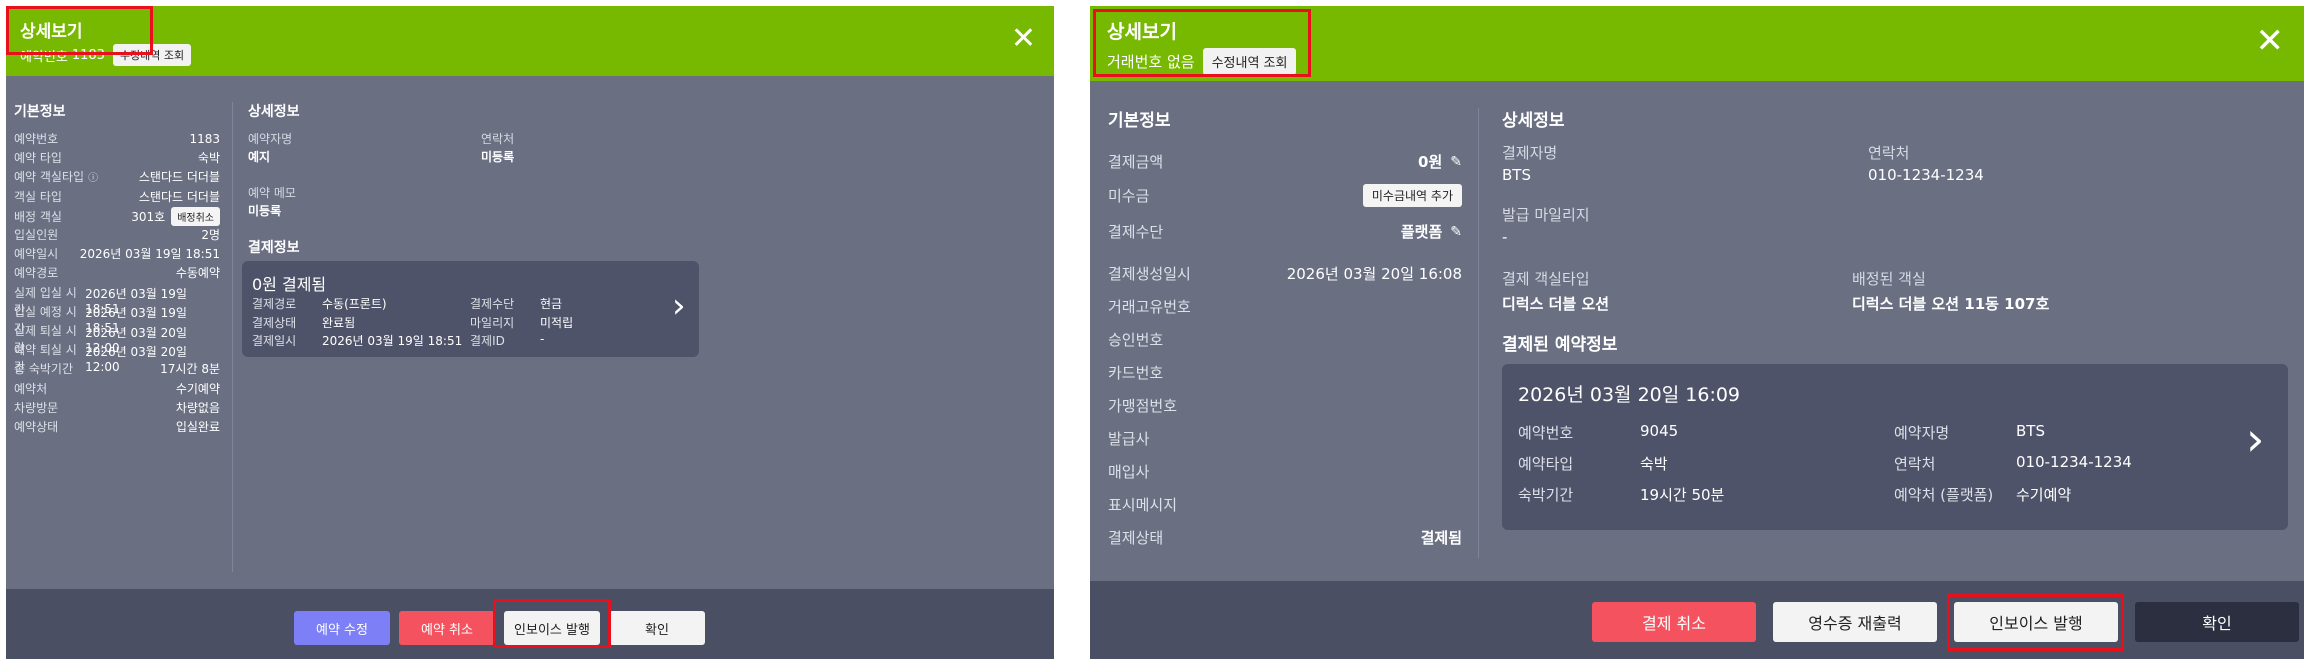 The image size is (2312, 663). I want to click on info-label: 예약일시, so click(36, 254).